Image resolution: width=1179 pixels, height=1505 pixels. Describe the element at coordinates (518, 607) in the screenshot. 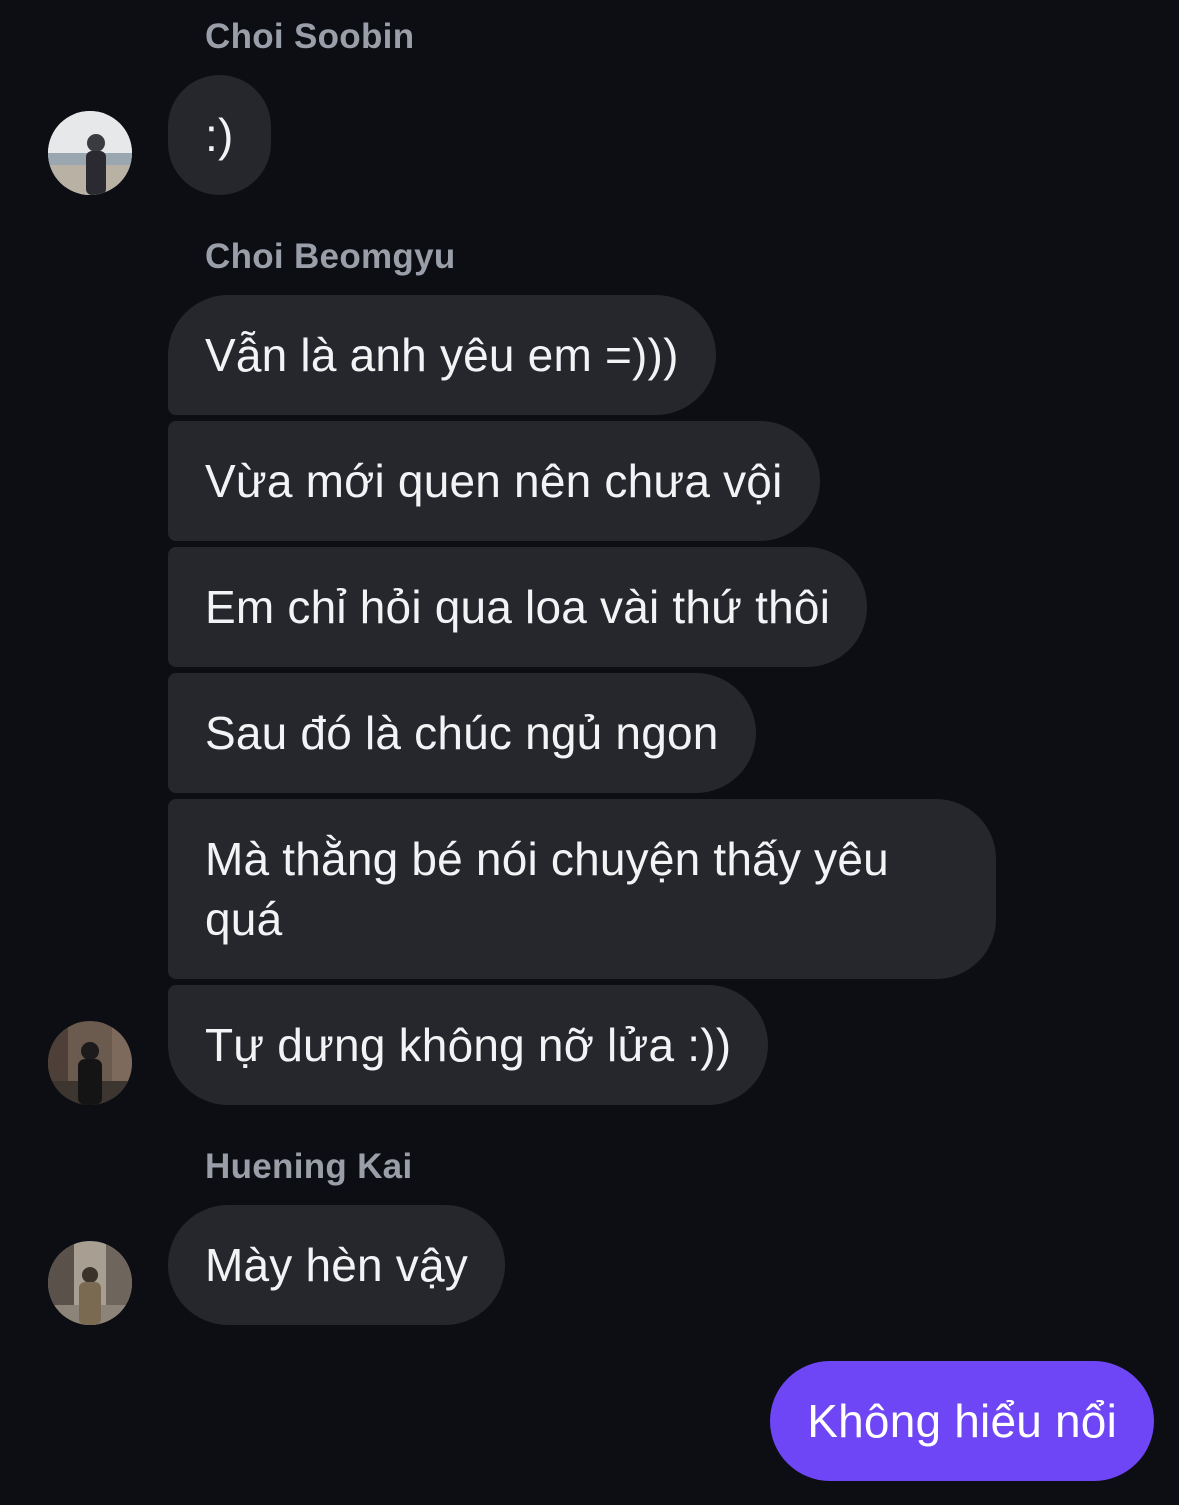

I see `message-bubble: Em chỉ hỏi qua loa vài thứ thôi` at that location.